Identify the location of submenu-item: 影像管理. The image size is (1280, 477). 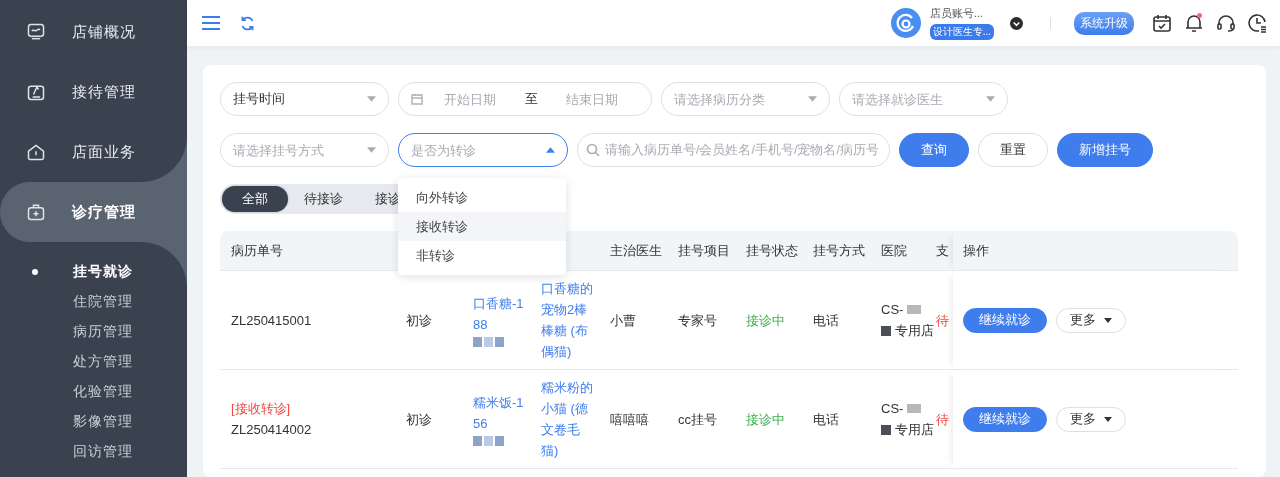
(93, 422).